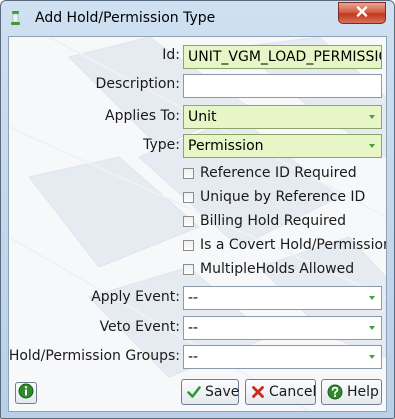  What do you see at coordinates (193, 328) in the screenshot?
I see `veto-event-value: --` at bounding box center [193, 328].